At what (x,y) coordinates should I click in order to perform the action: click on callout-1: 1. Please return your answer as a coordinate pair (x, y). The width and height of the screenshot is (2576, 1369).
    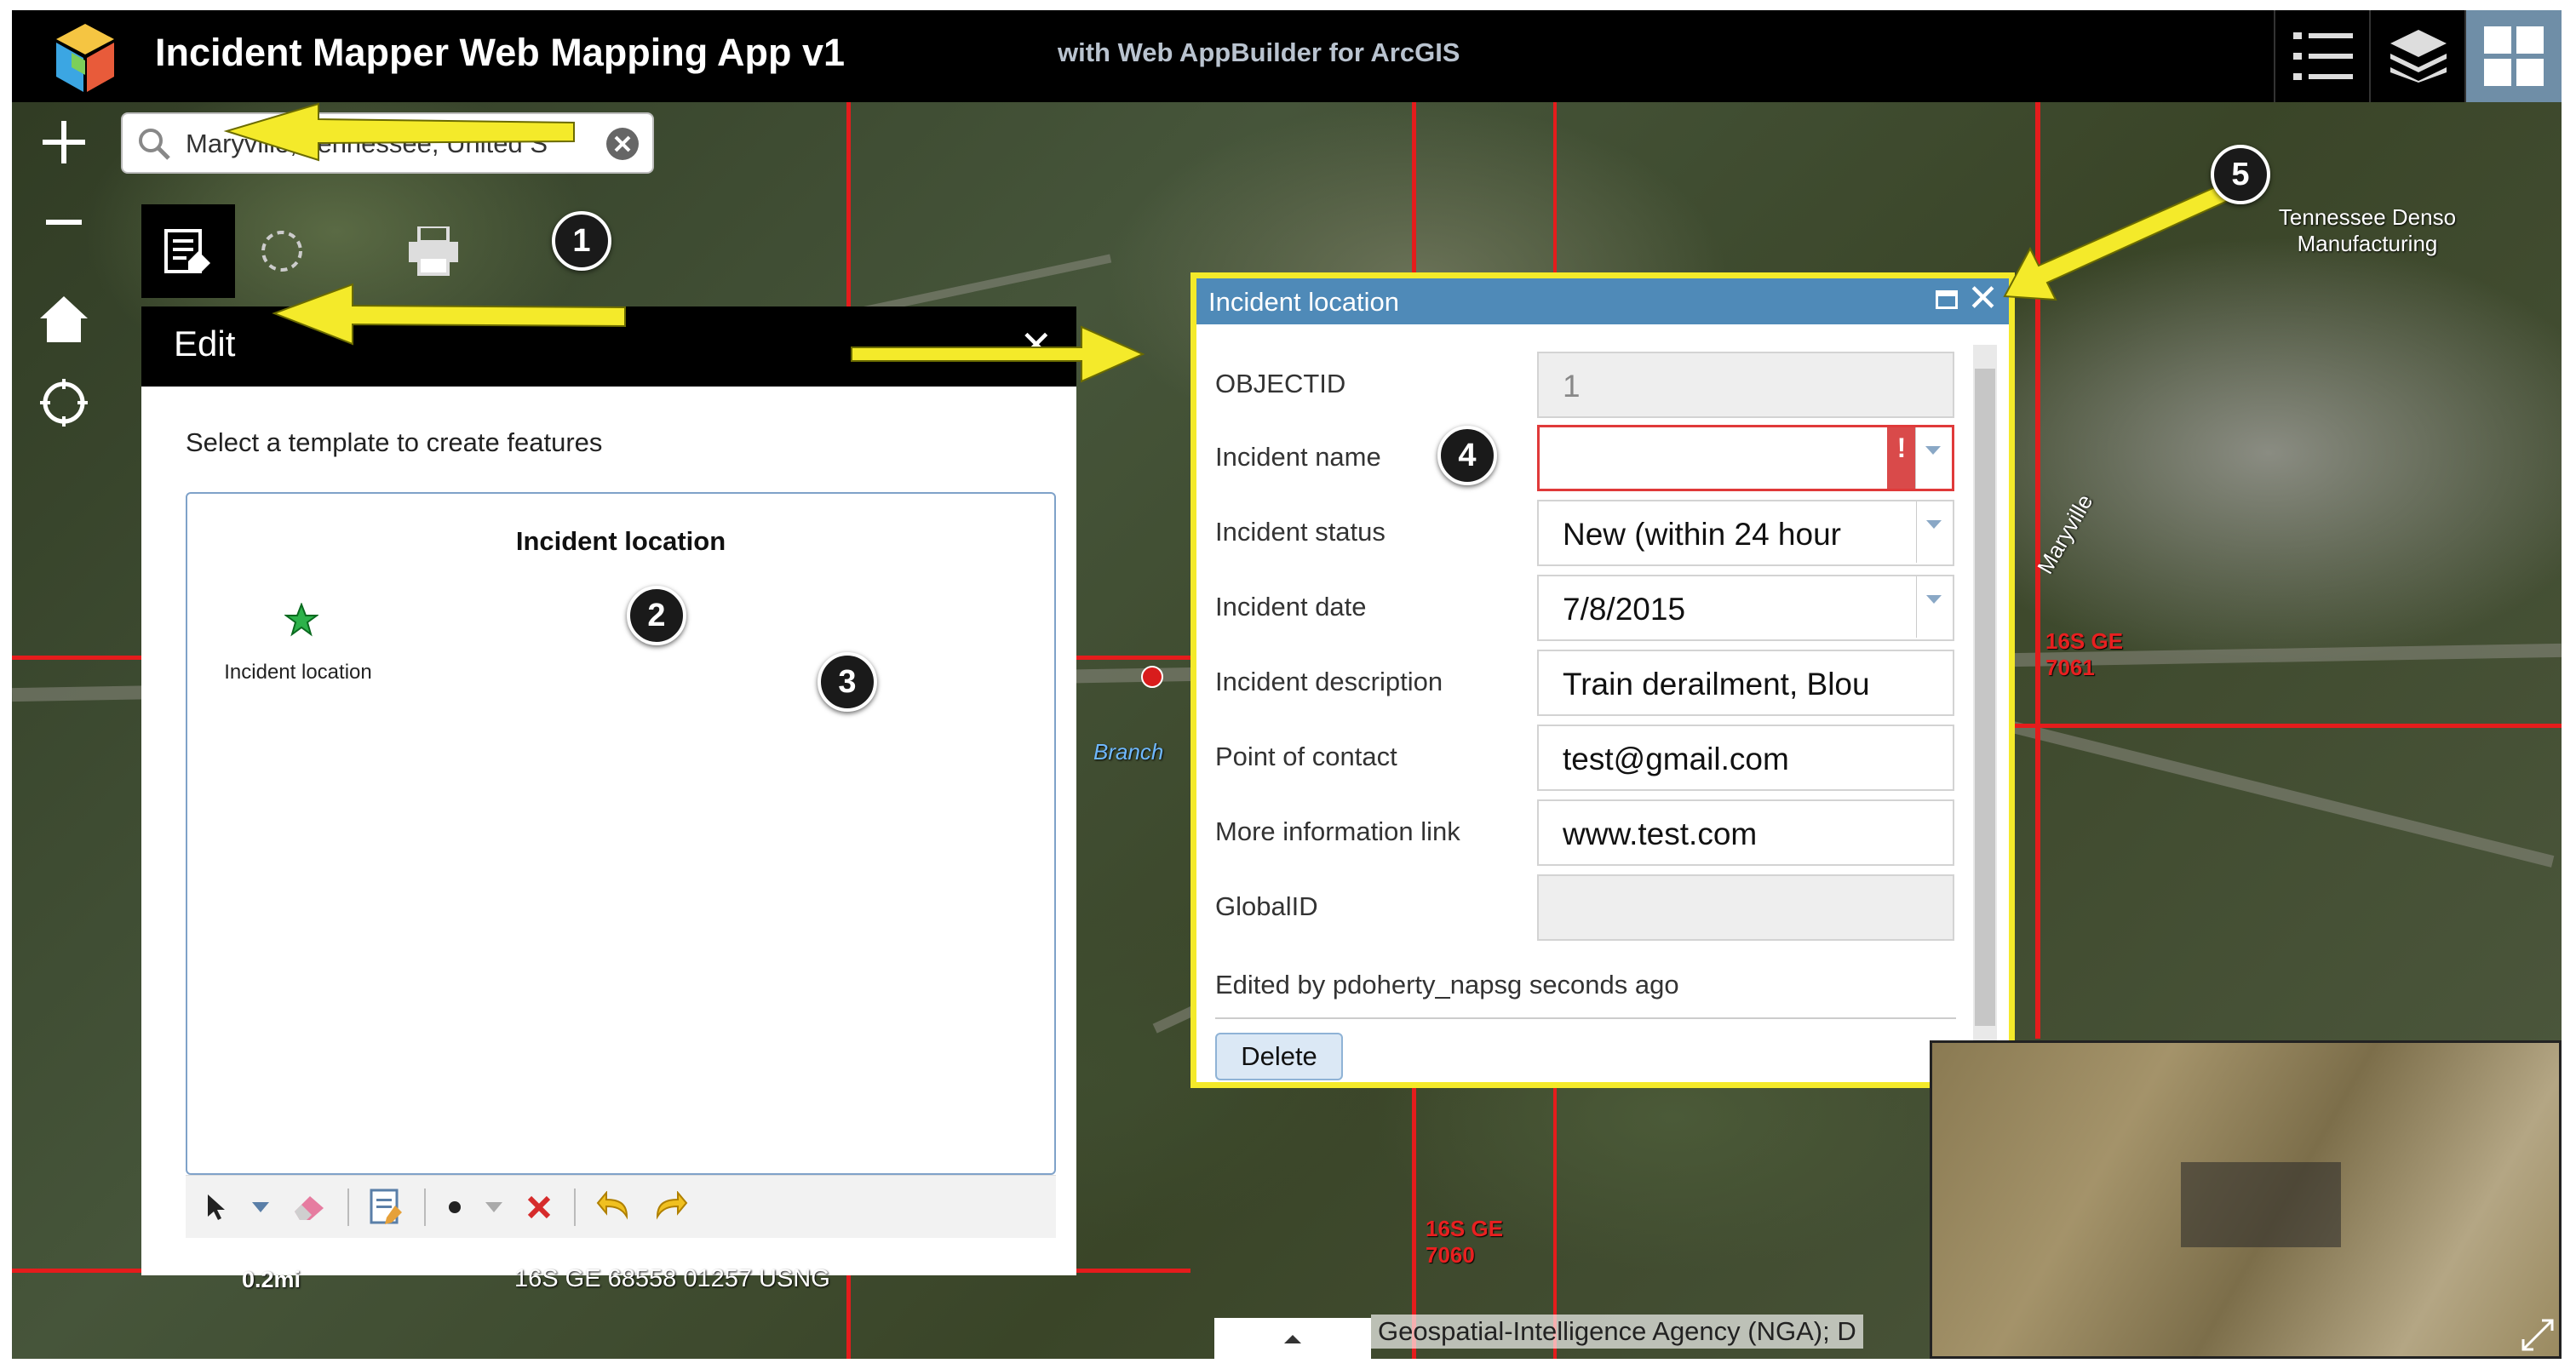
    Looking at the image, I should click on (581, 241).